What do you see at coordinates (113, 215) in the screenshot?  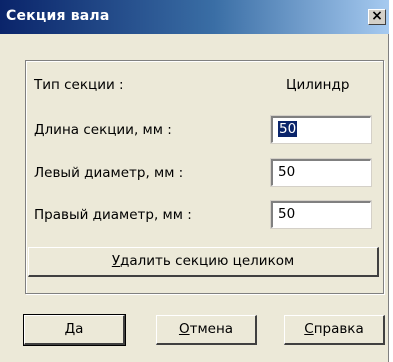 I see `right-diameter-label: Правый диаметр, мм :` at bounding box center [113, 215].